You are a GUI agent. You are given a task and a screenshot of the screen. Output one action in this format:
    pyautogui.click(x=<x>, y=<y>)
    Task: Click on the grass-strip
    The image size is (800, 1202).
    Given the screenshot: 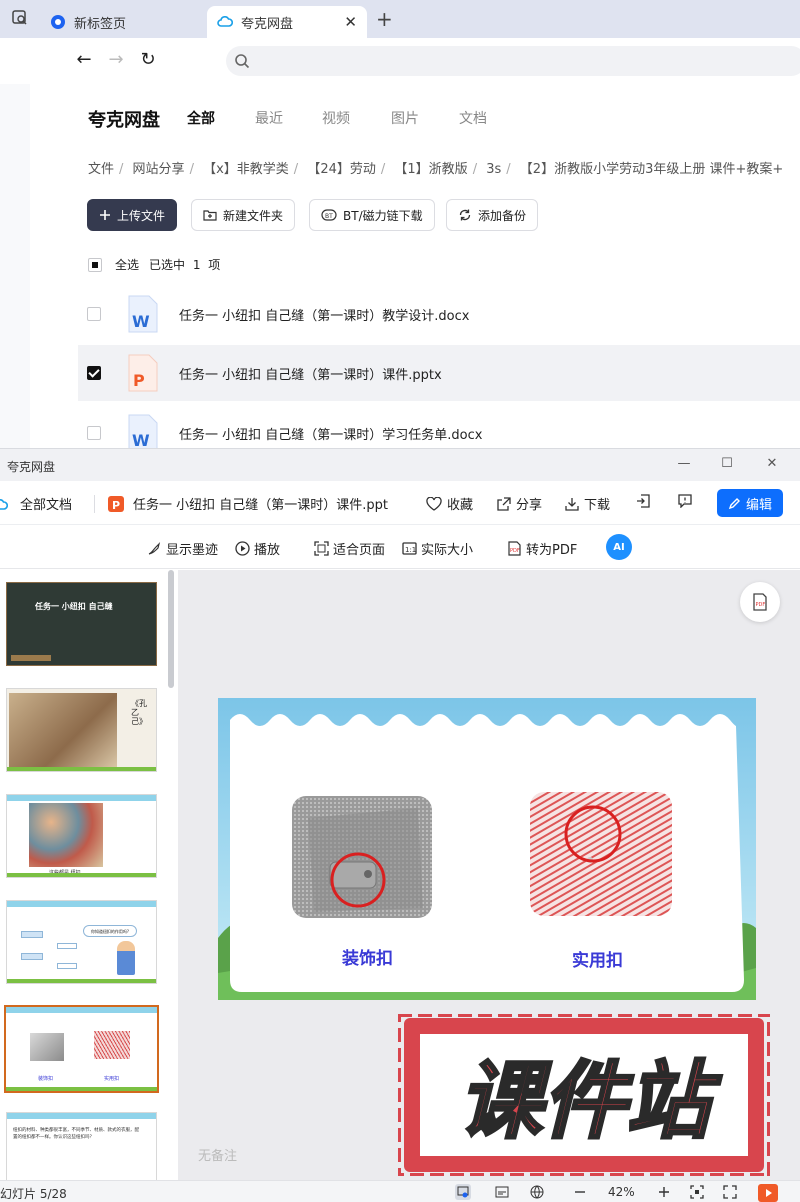 What is the action you would take?
    pyautogui.click(x=81, y=1089)
    